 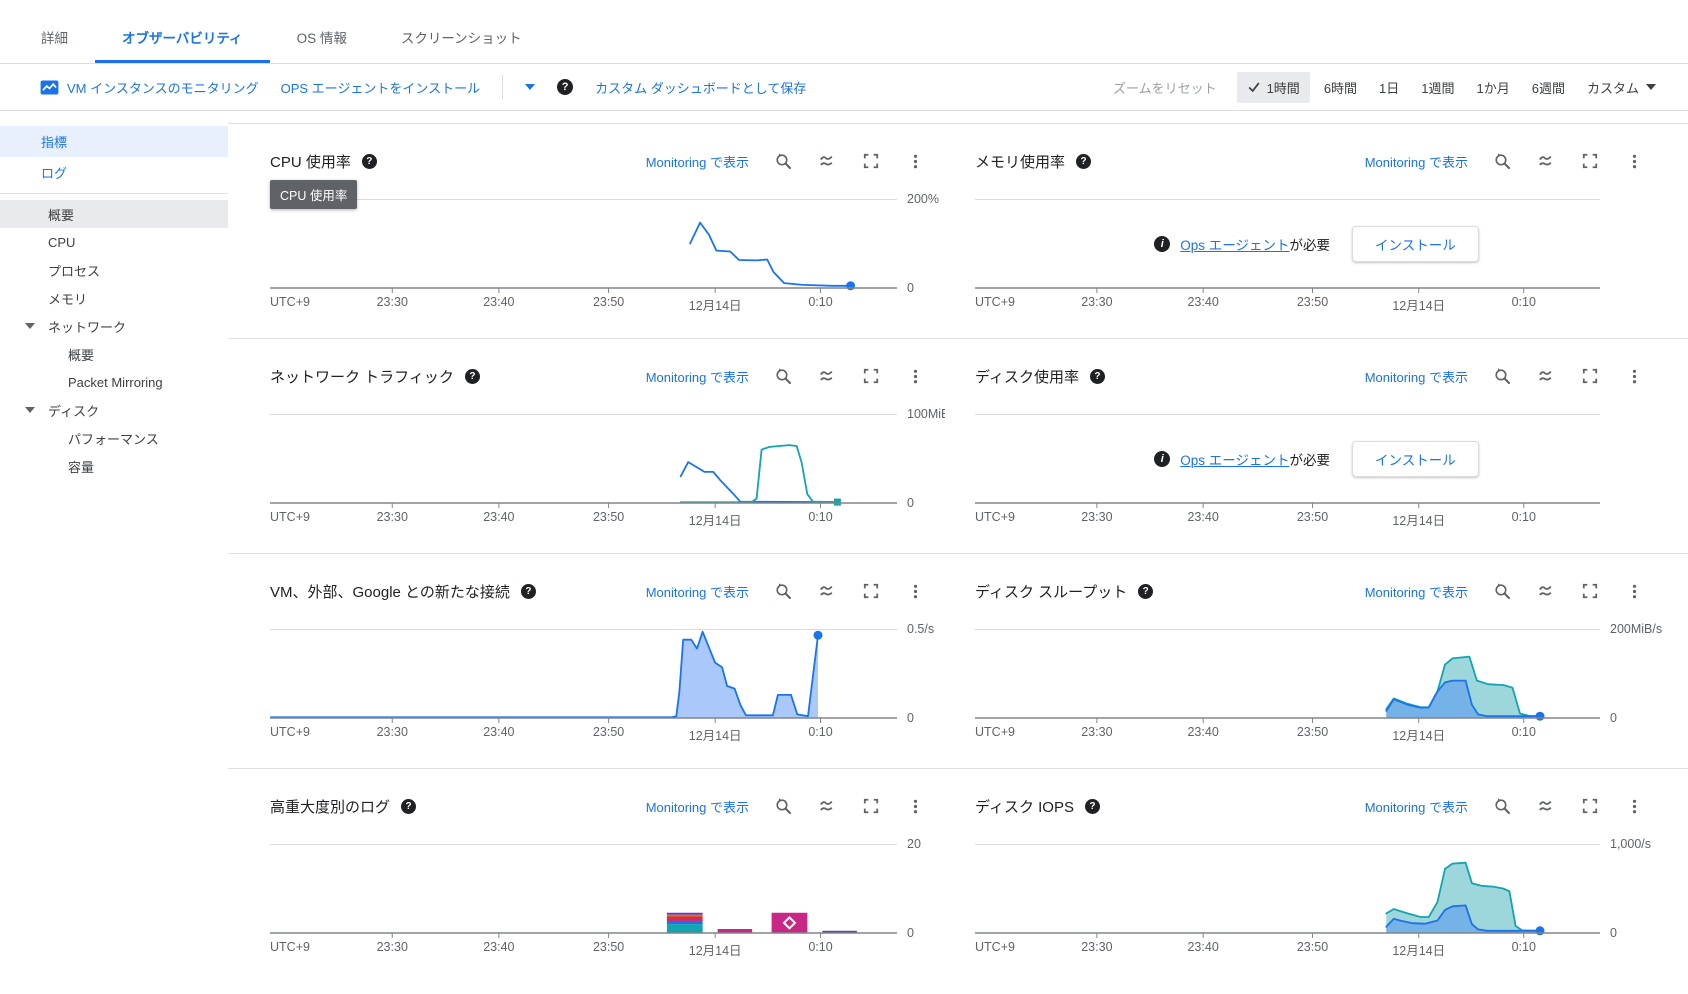 I want to click on tab-screenshot: スクリーンショット, so click(x=461, y=38).